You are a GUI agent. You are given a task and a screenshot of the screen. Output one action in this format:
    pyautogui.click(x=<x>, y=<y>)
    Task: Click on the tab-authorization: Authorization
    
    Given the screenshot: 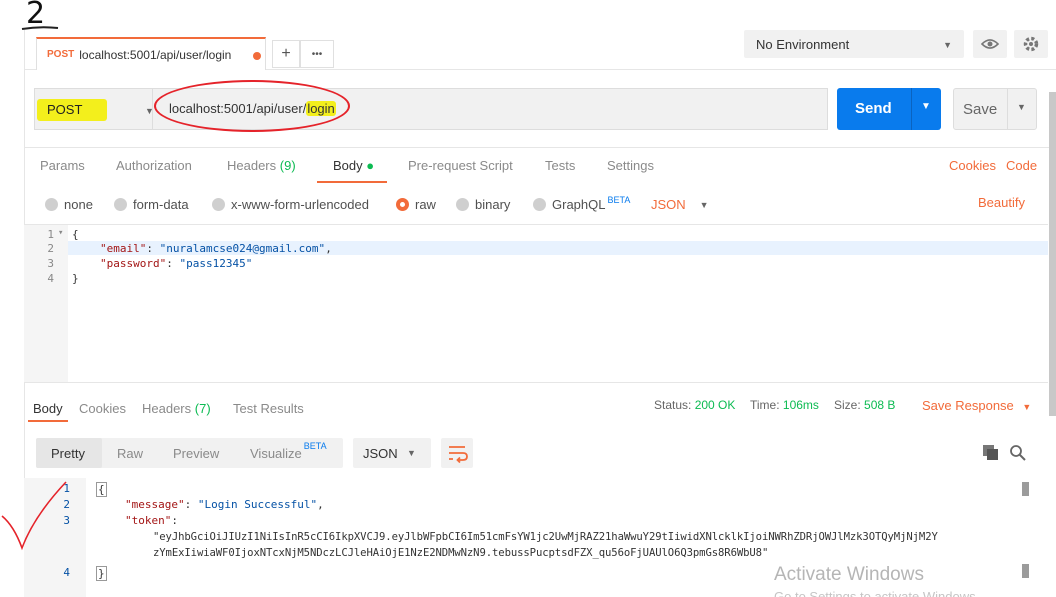 What is the action you would take?
    pyautogui.click(x=154, y=165)
    